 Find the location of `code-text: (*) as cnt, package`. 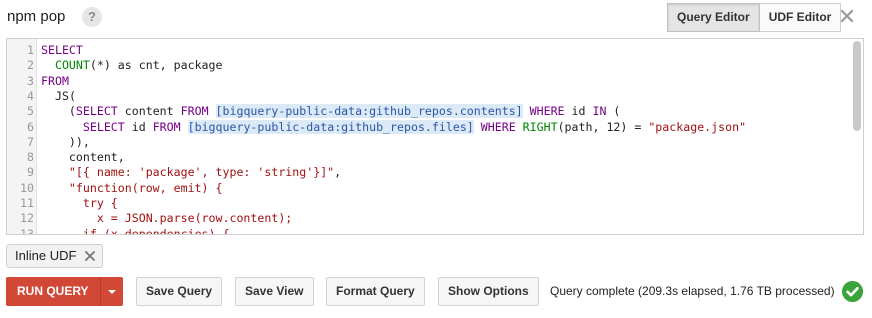

code-text: (*) as cnt, package is located at coordinates (156, 65).